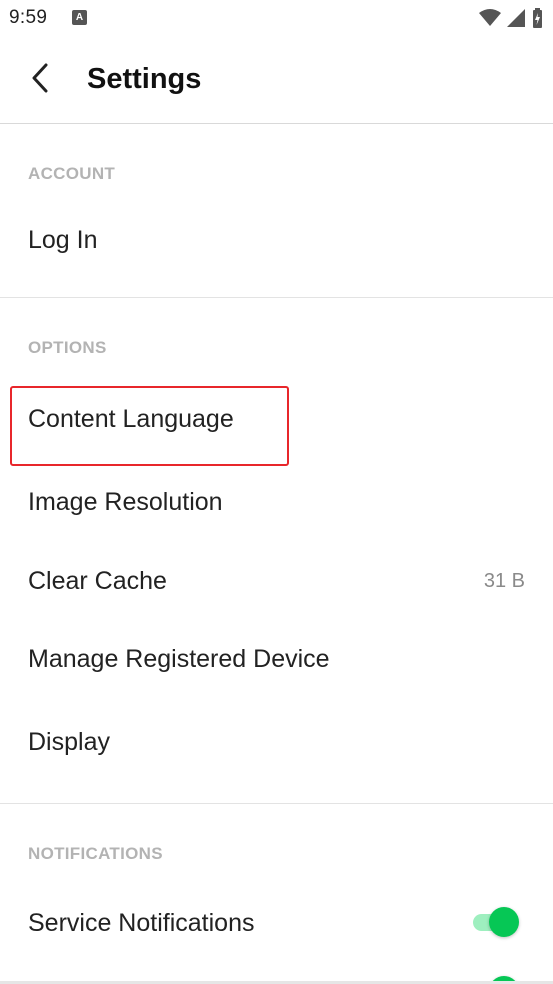 This screenshot has height=984, width=553. I want to click on image-resolution-label: Image Resolution, so click(125, 502).